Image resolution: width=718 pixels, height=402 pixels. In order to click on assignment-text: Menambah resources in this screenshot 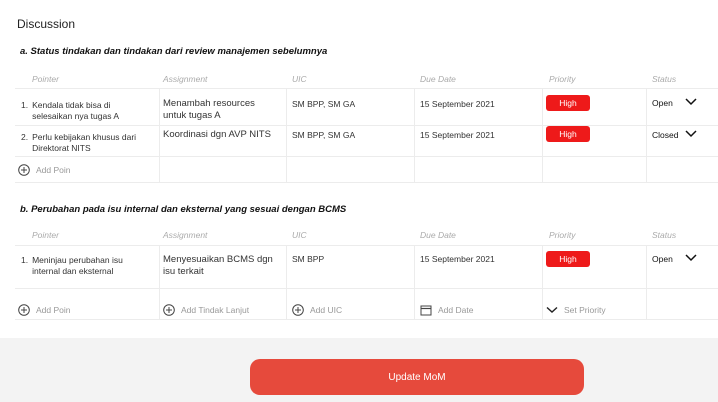, I will do `click(209, 103)`.